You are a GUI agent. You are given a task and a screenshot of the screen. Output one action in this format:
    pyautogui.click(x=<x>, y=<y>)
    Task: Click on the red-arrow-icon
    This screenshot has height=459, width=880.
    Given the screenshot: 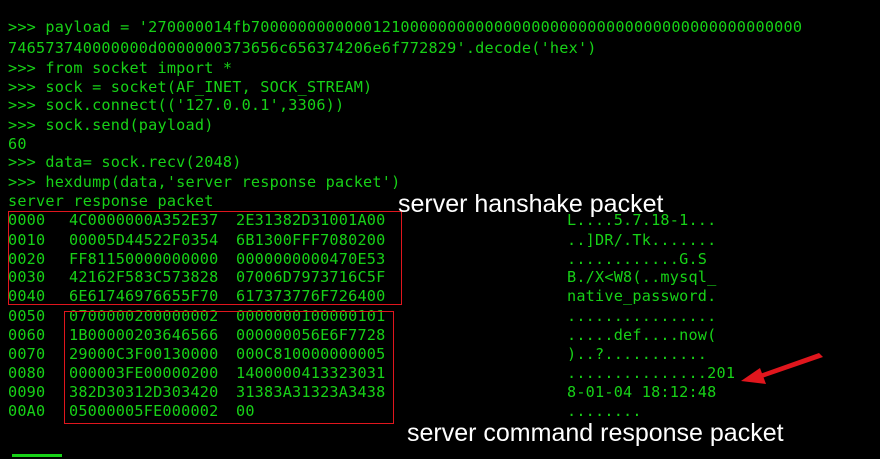 What is the action you would take?
    pyautogui.click(x=782, y=368)
    